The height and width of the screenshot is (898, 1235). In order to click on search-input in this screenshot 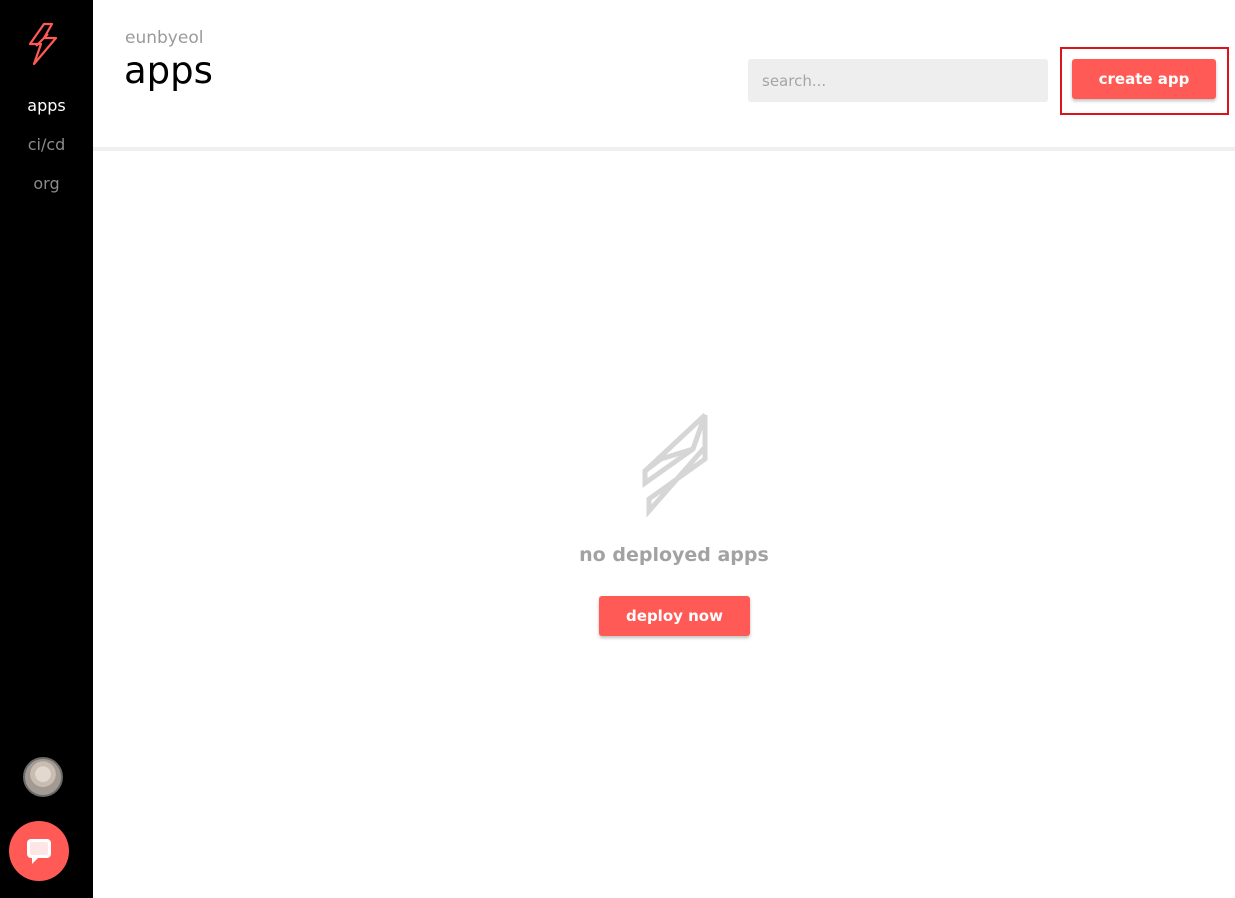, I will do `click(898, 80)`.